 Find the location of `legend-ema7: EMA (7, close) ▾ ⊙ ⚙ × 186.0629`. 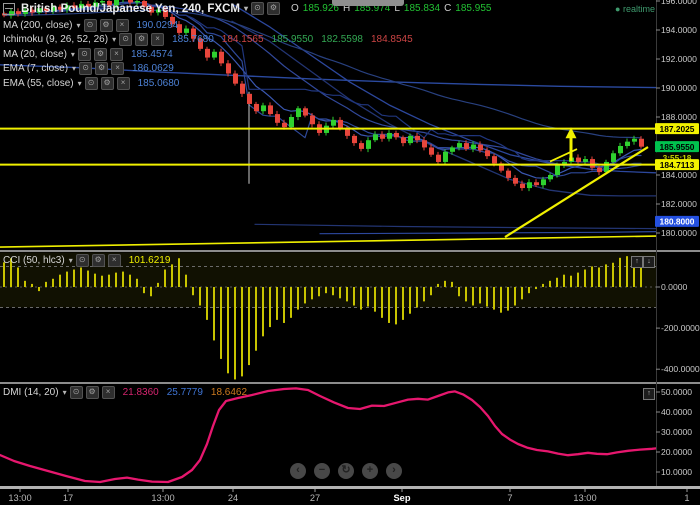

legend-ema7: EMA (7, close) ▾ ⊙ ⚙ × 186.0629 is located at coordinates (88, 68).